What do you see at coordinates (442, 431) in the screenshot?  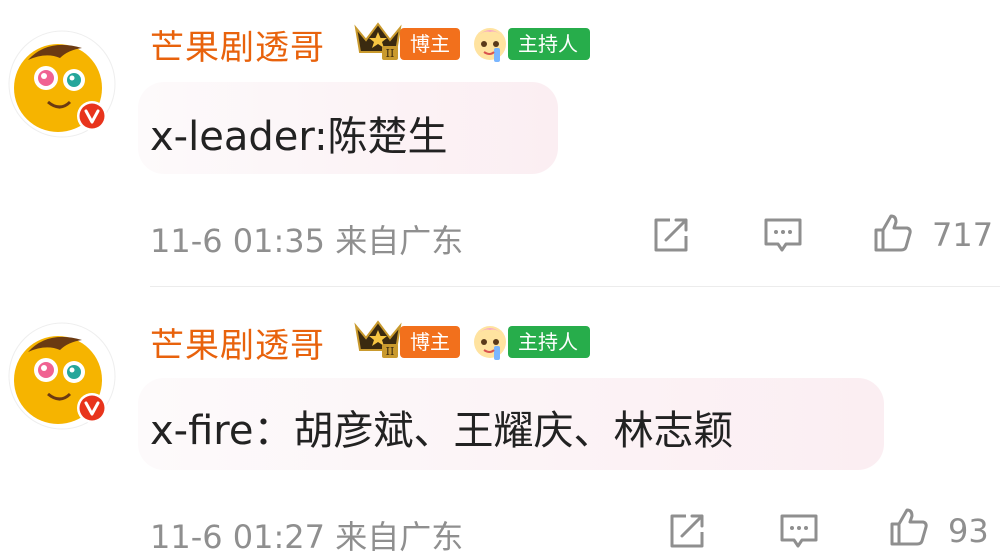 I see `comment-text: x-fire：胡彦斌、王耀庆、林志颖` at bounding box center [442, 431].